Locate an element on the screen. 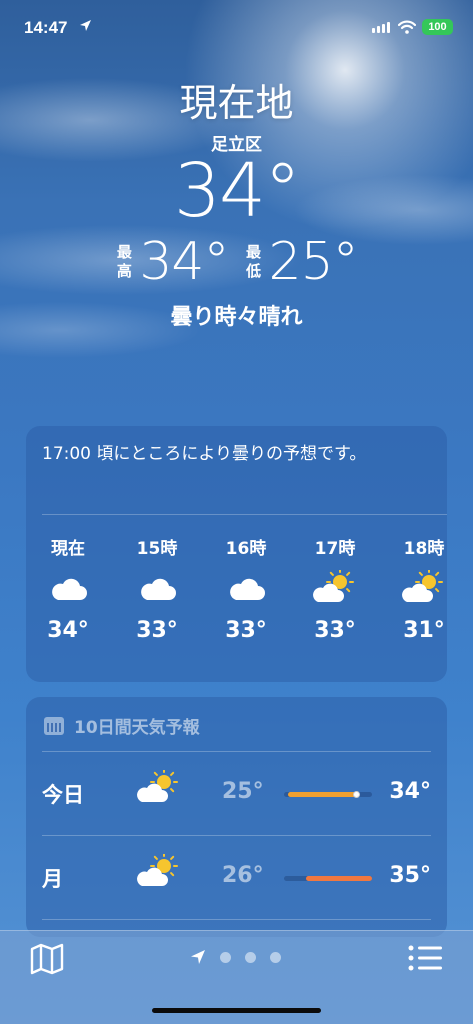 The image size is (473, 1024). hourly-item: 現在 34° is located at coordinates (68, 588).